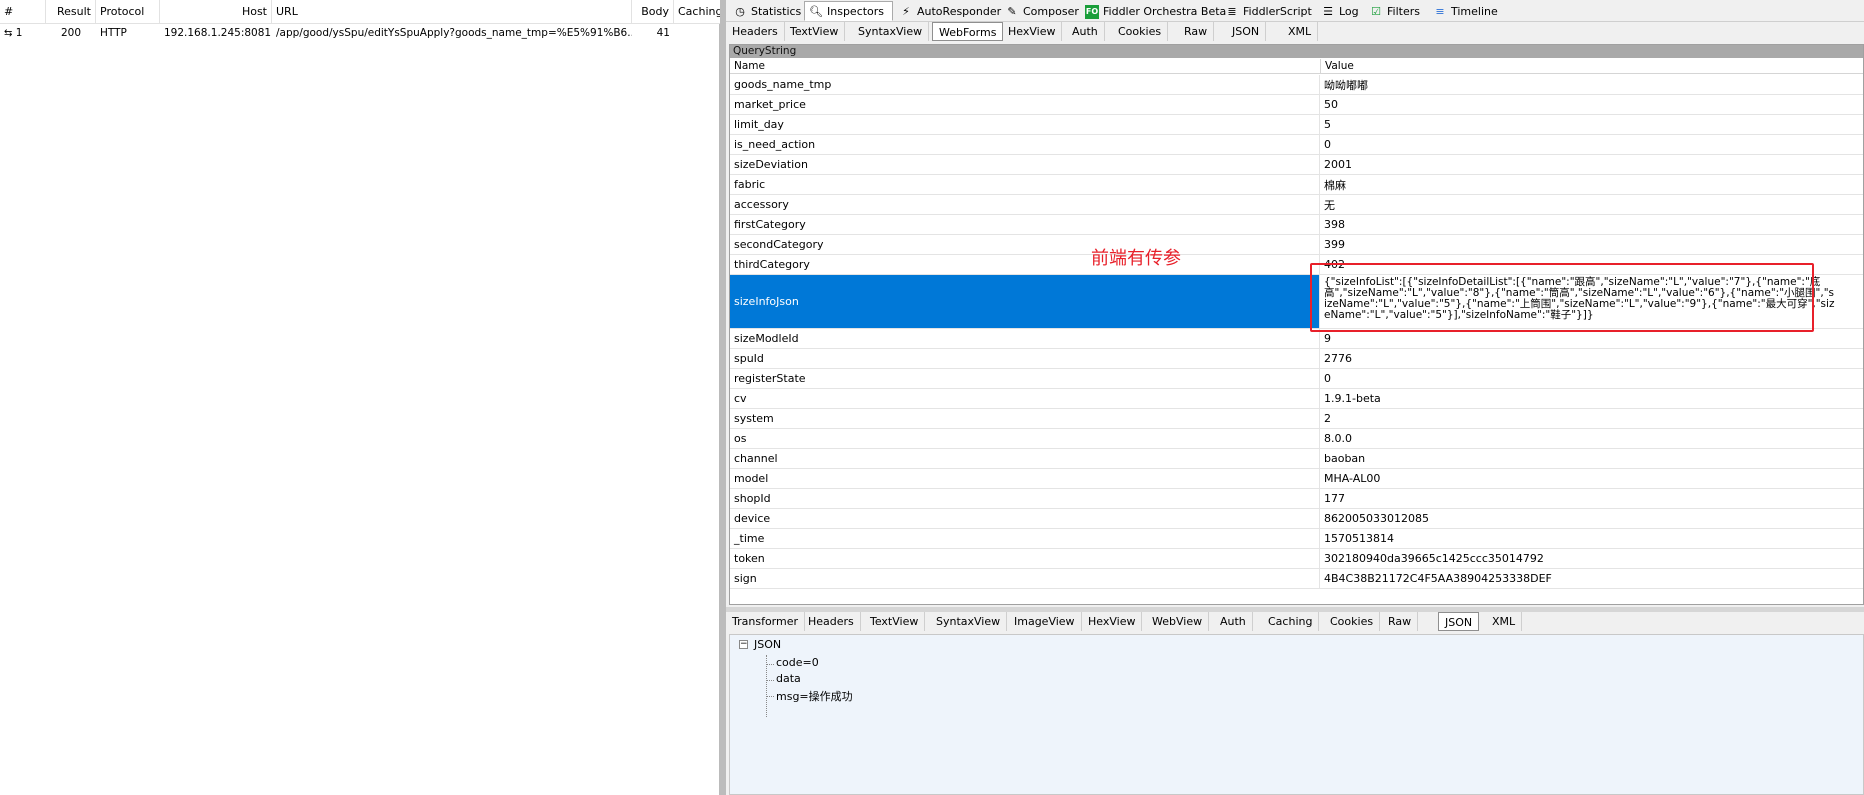 This screenshot has height=795, width=1864. I want to click on checkbox-icon: ☑, so click(1376, 11).